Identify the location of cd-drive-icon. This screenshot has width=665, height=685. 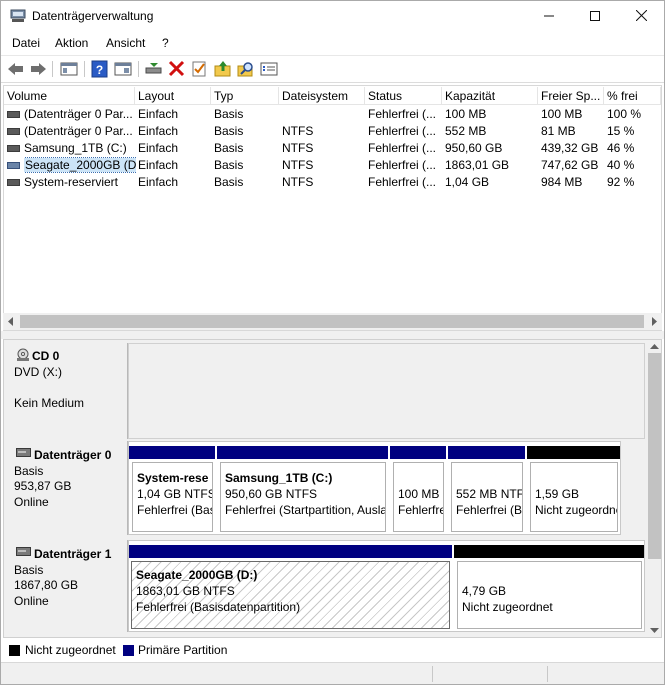
(23, 354).